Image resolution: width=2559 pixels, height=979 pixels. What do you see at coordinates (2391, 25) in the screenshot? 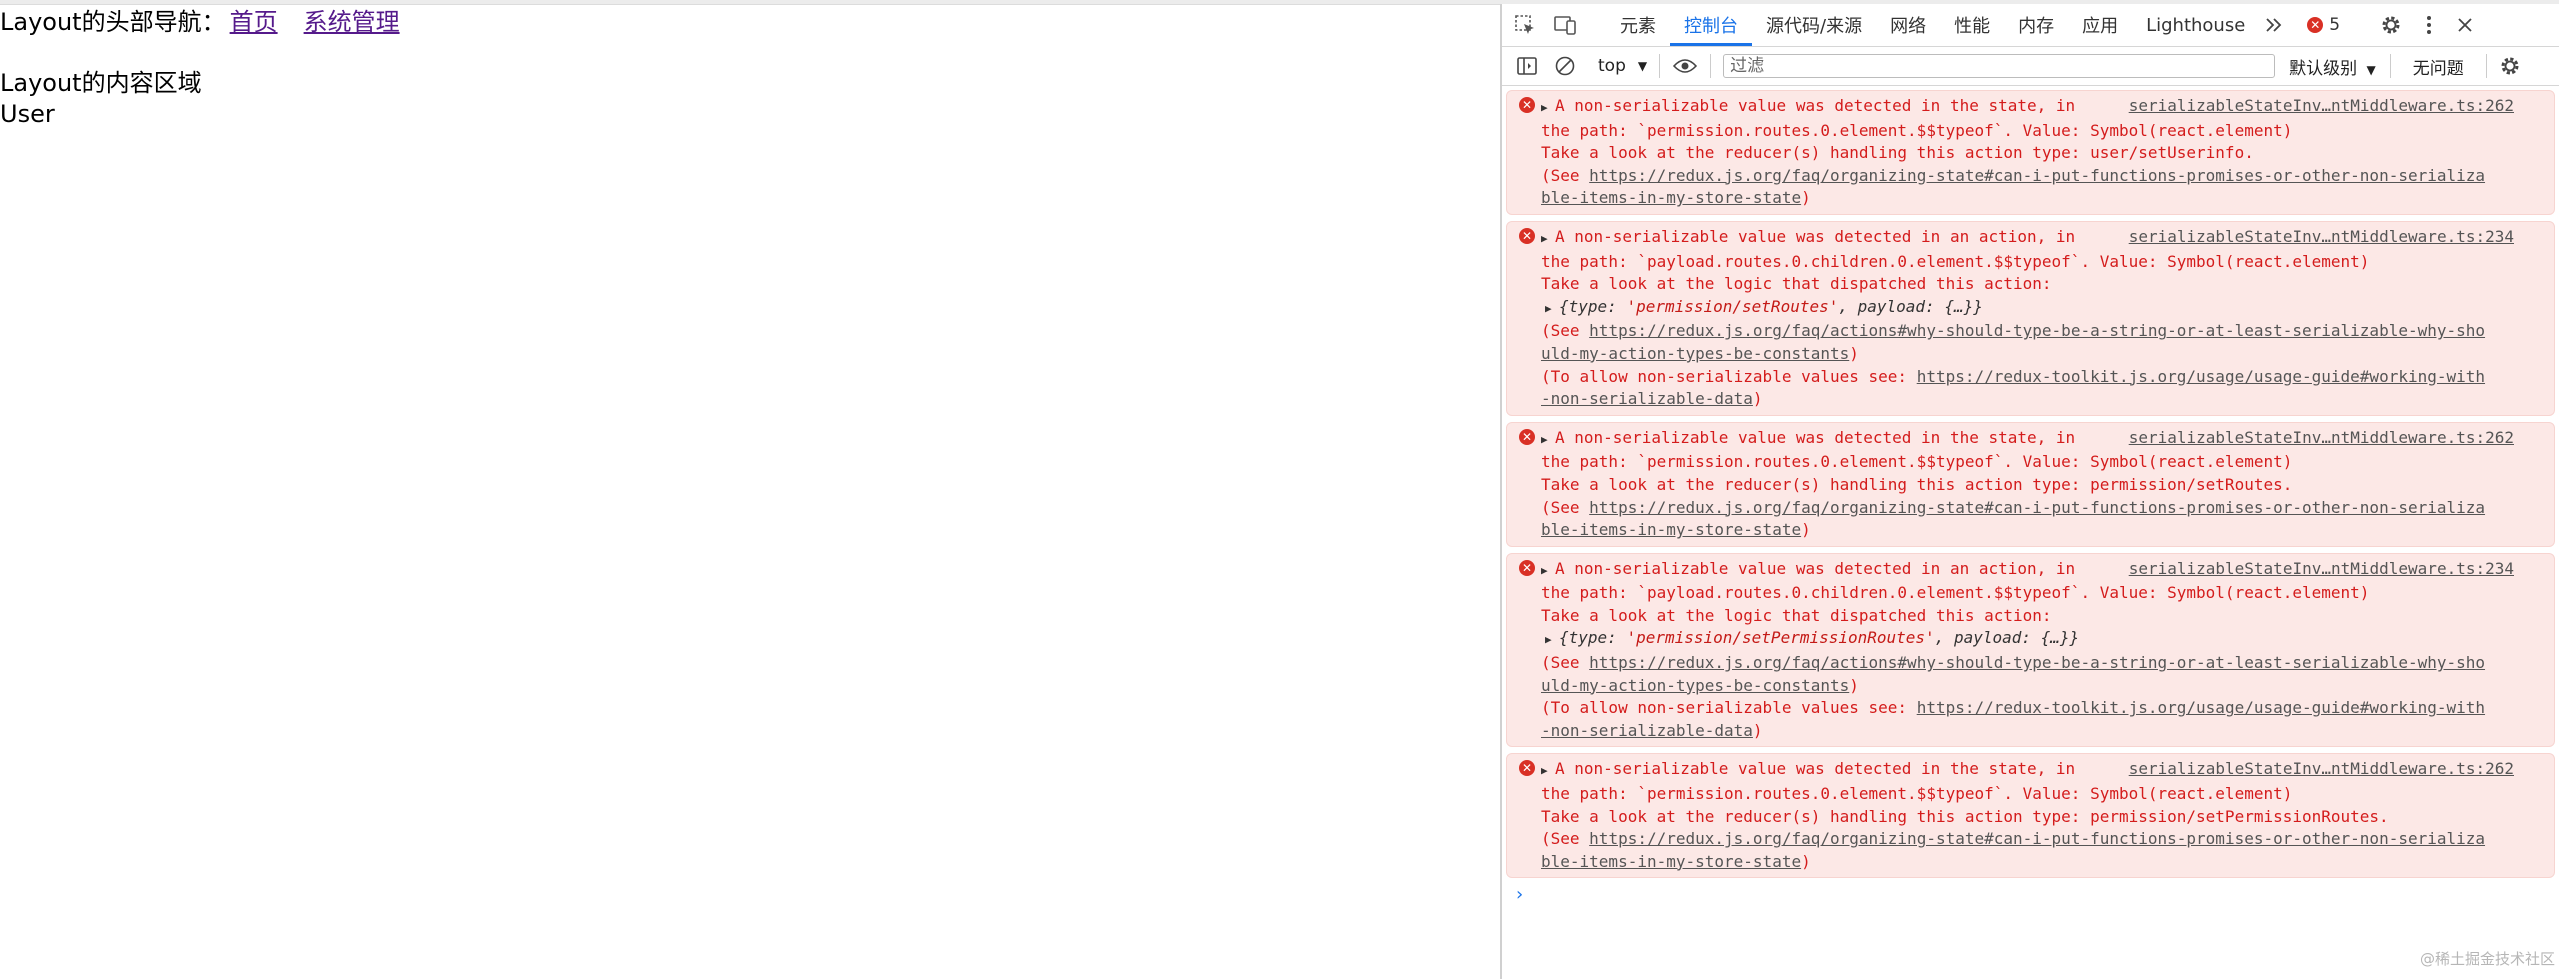
I see `gear-icon` at bounding box center [2391, 25].